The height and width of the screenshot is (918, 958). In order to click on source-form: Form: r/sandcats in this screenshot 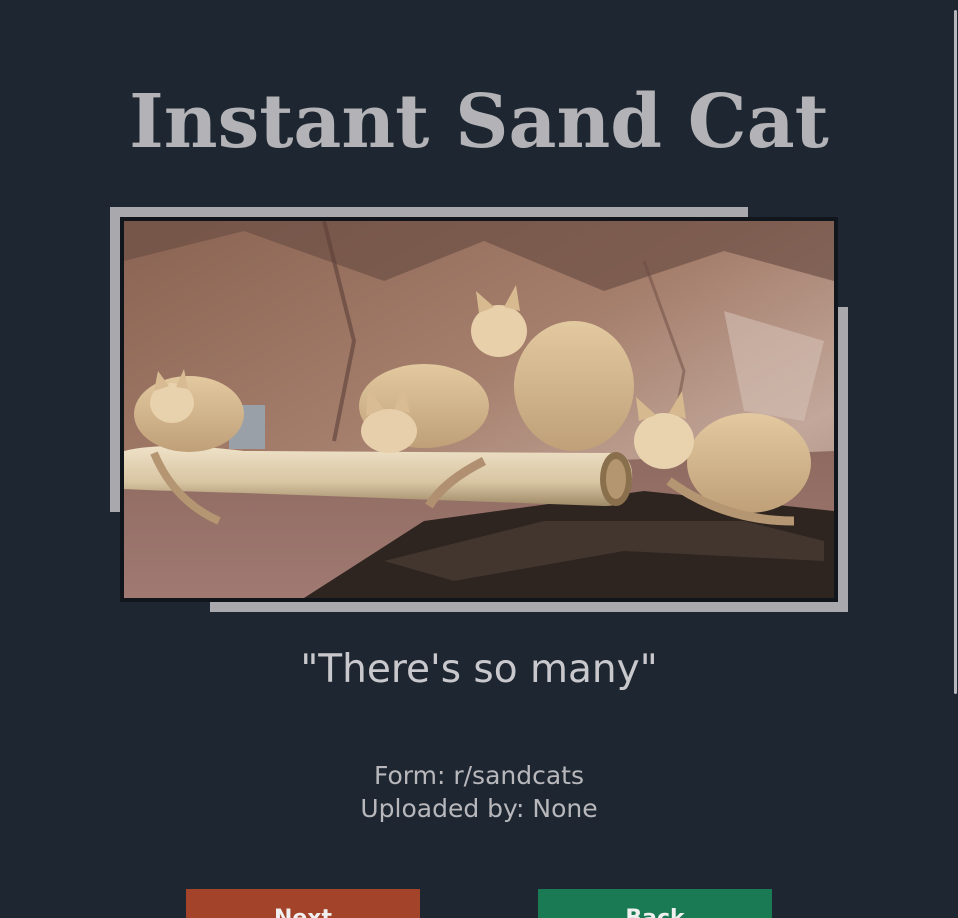, I will do `click(479, 775)`.